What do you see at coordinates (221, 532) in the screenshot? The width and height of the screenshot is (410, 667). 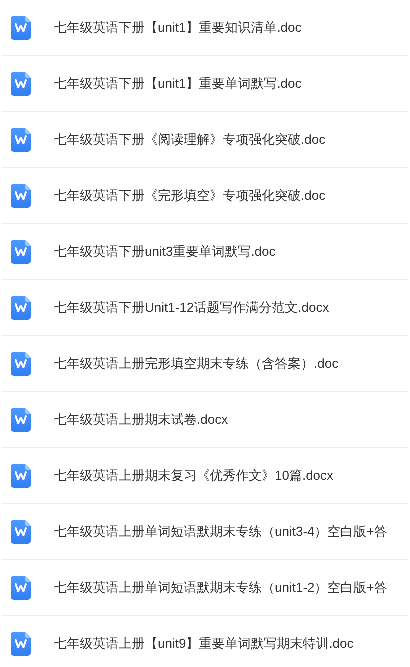 I see `file-name: 七年级英语上册单词短语默期末专练（unit3-4）空白版+答` at bounding box center [221, 532].